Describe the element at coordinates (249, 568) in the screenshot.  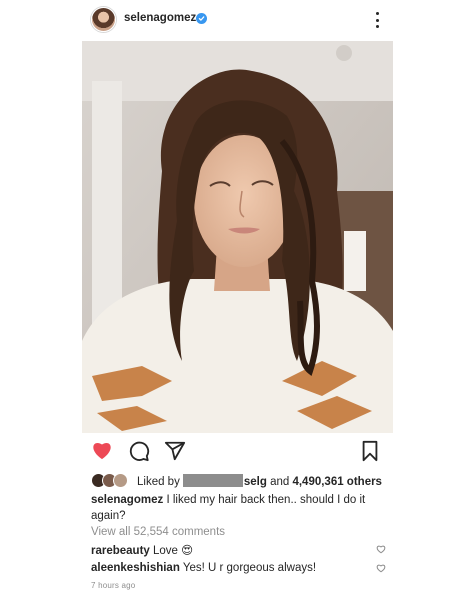
I see `comment-text: Yes! U r gorgeous always!` at that location.